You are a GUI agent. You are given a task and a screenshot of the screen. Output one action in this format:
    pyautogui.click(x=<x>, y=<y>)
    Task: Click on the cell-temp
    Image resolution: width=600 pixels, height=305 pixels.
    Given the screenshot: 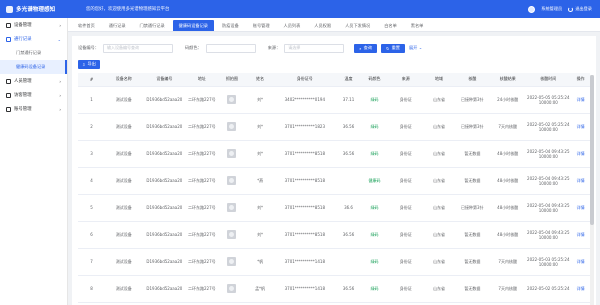 What is the action you would take?
    pyautogui.click(x=348, y=181)
    